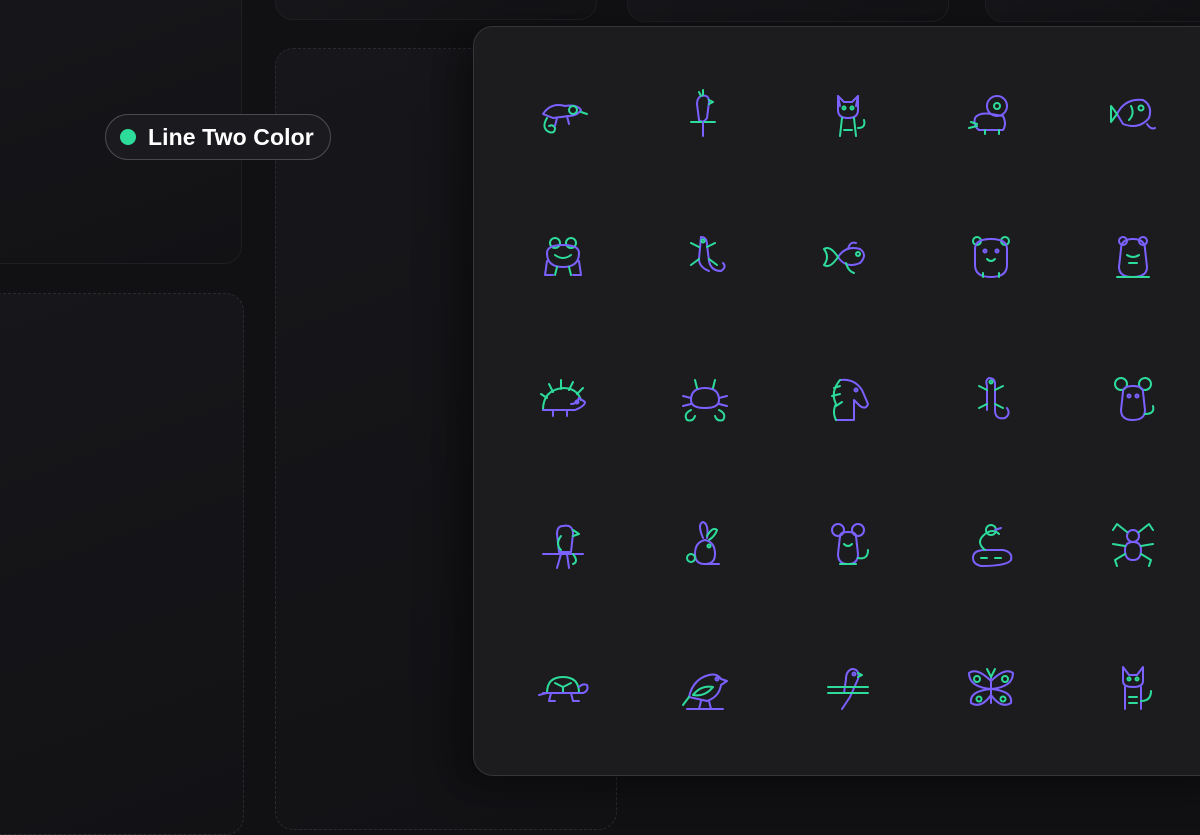  What do you see at coordinates (563, 114) in the screenshot?
I see `chameleon-icon` at bounding box center [563, 114].